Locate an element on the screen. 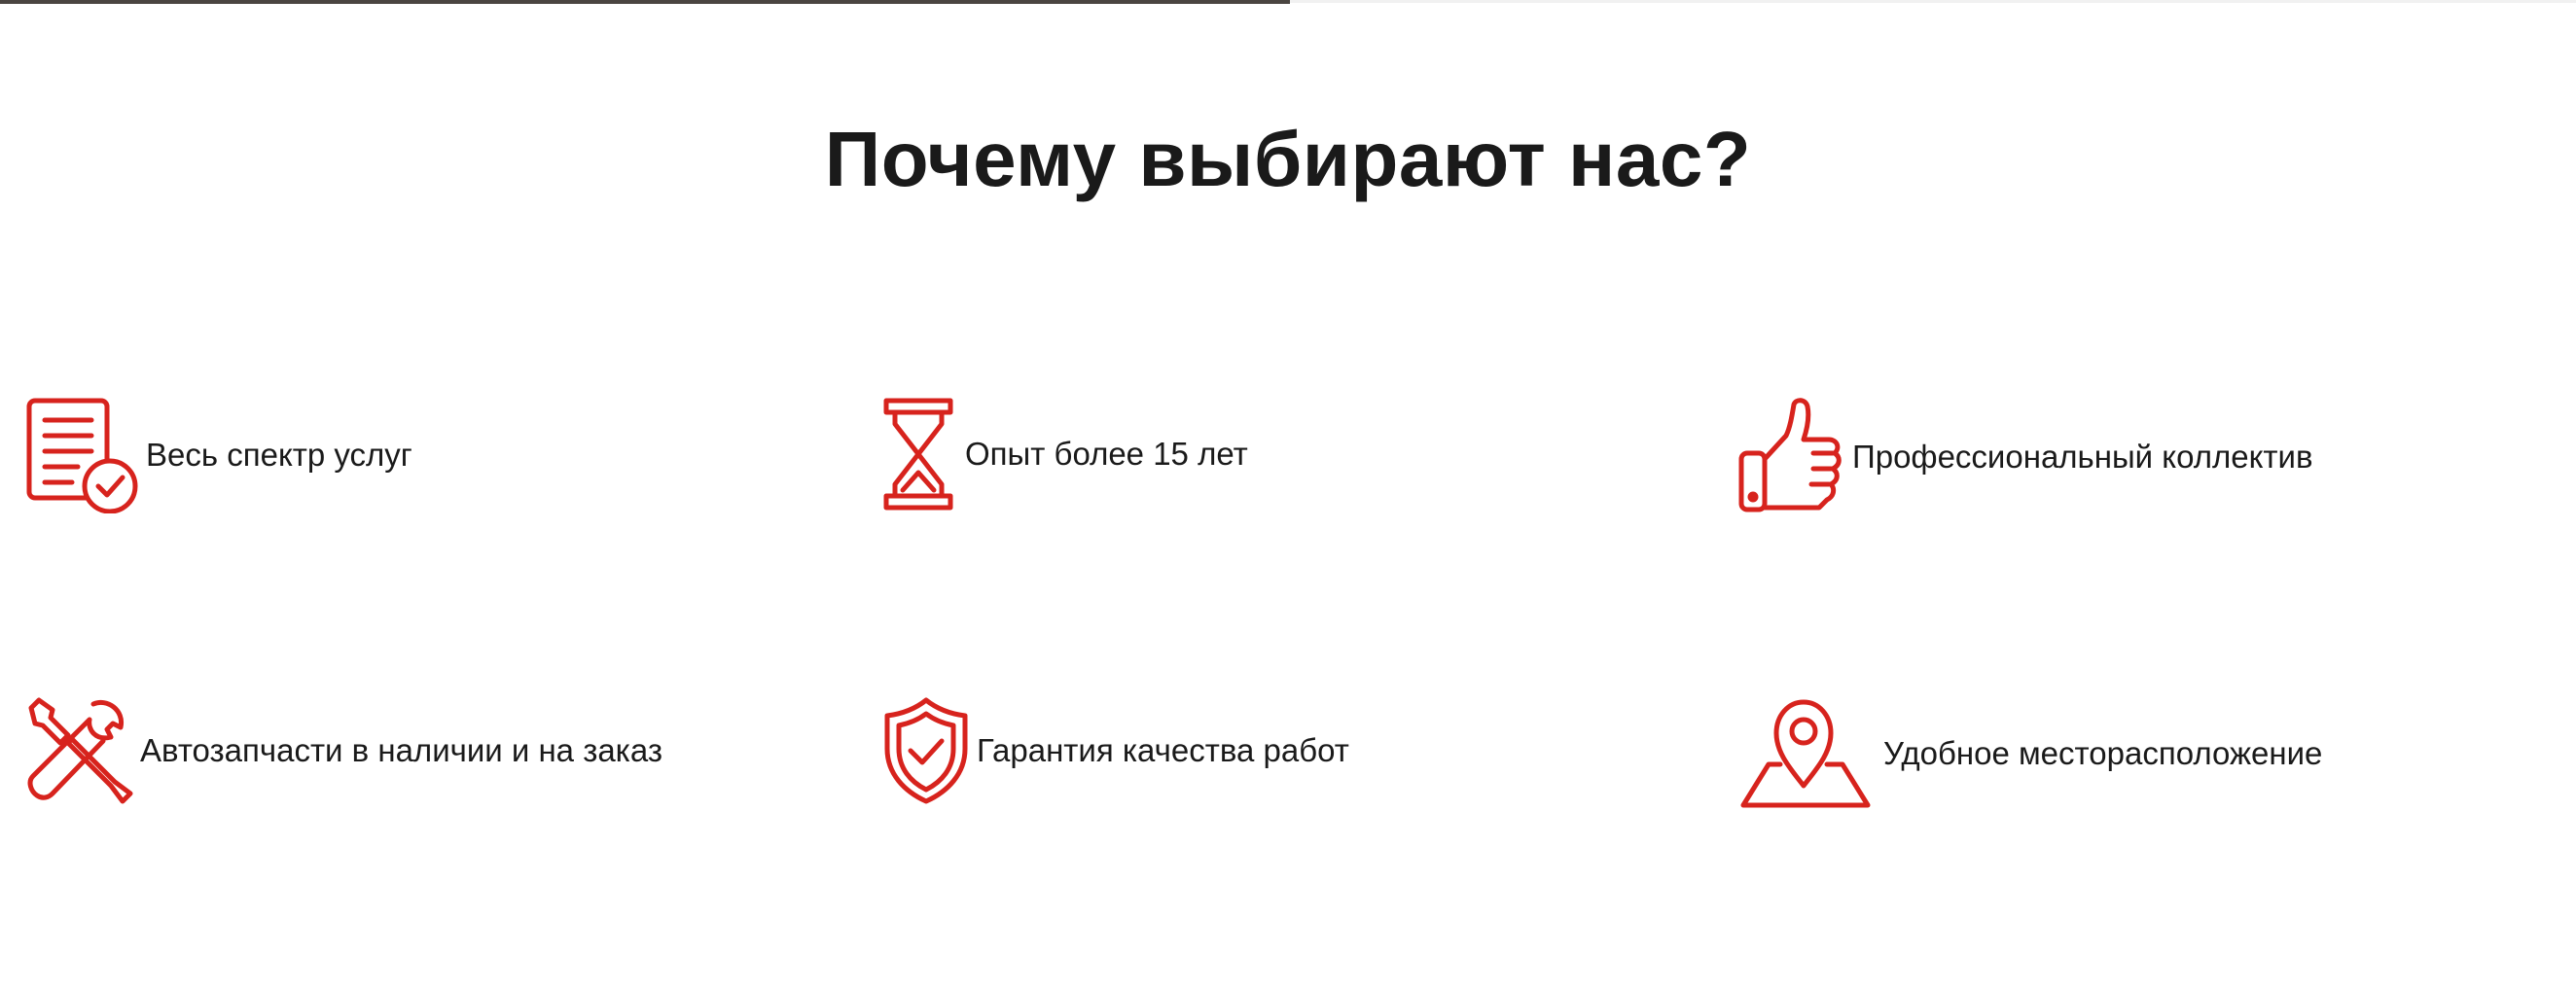  feature-label: Весь спектр услуг is located at coordinates (279, 455).